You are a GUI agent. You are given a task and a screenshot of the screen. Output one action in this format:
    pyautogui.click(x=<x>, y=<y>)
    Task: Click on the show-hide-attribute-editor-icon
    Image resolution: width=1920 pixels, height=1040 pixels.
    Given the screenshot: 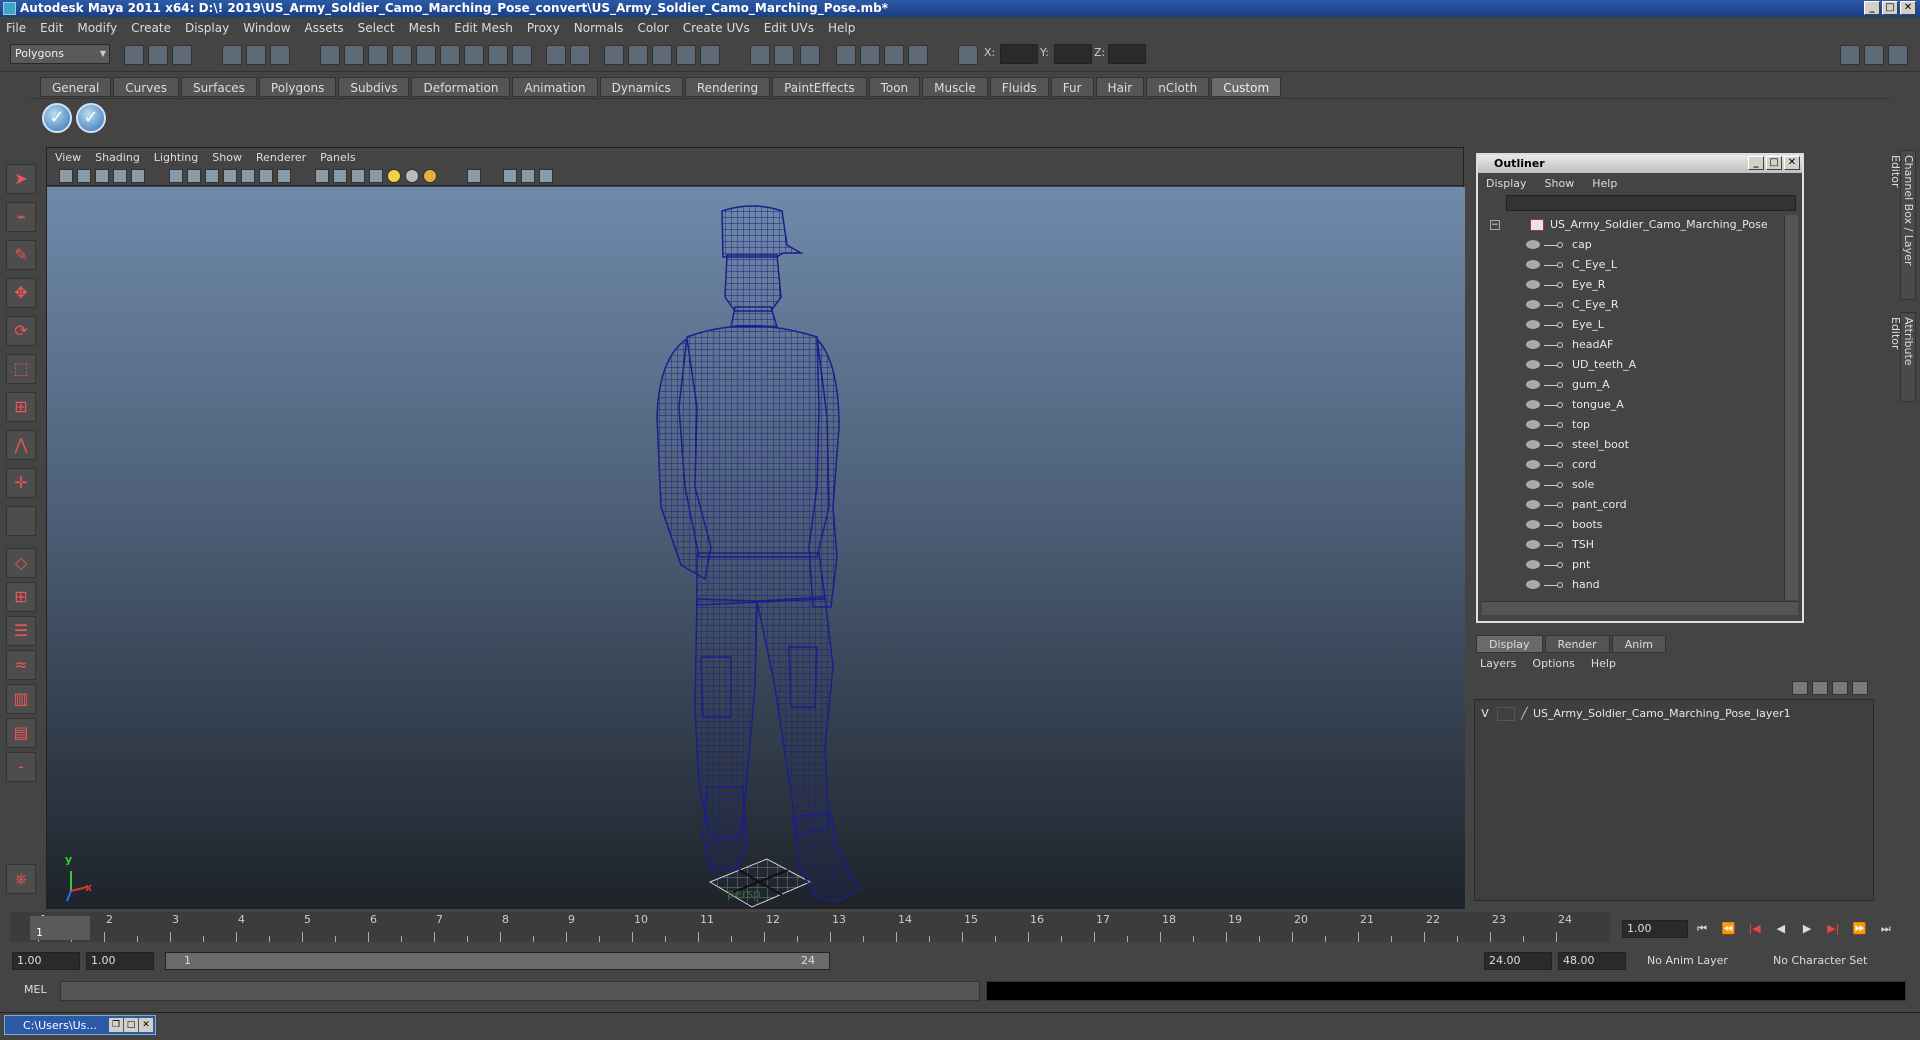 What is the action you would take?
    pyautogui.click(x=1850, y=55)
    